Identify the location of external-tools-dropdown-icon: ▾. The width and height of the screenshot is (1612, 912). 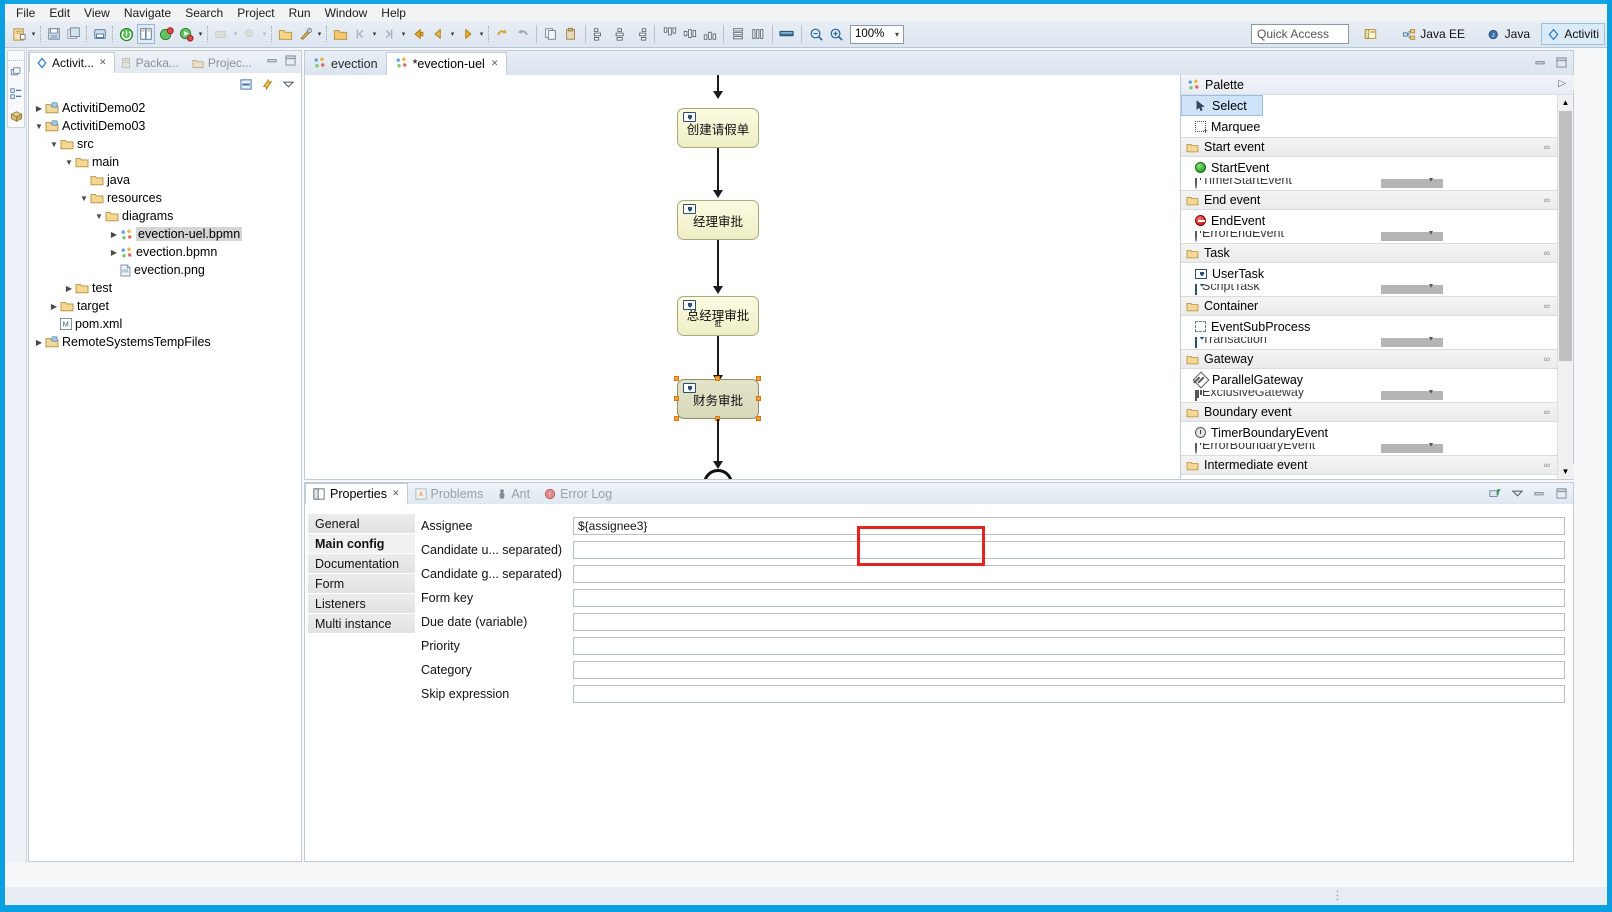
(319, 34).